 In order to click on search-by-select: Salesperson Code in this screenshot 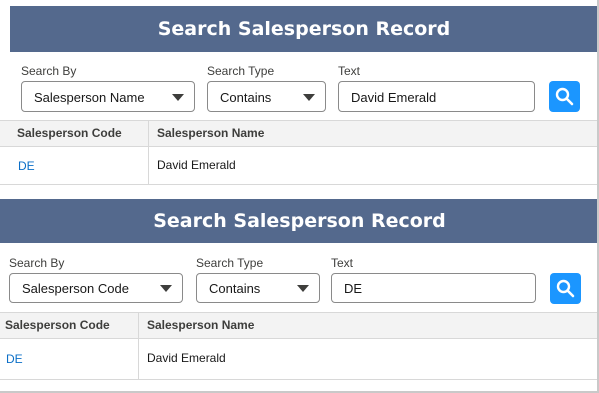, I will do `click(96, 288)`.